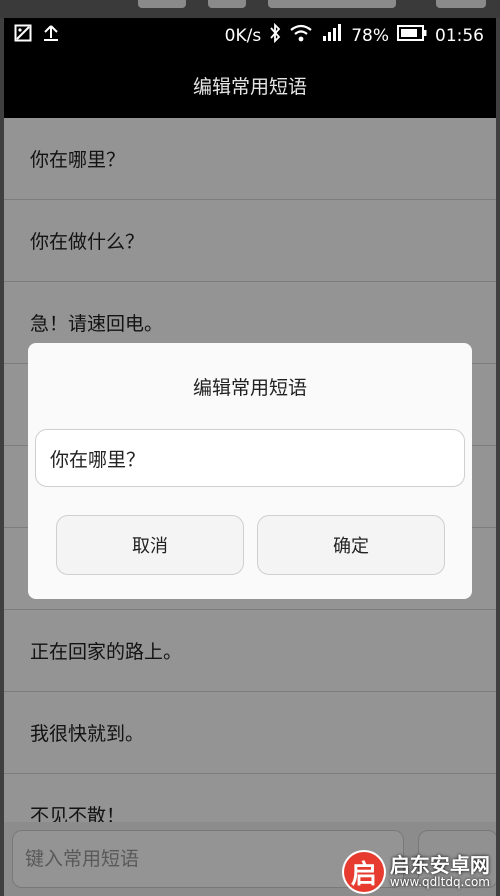  Describe the element at coordinates (37, 35) in the screenshot. I see `status-left` at that location.